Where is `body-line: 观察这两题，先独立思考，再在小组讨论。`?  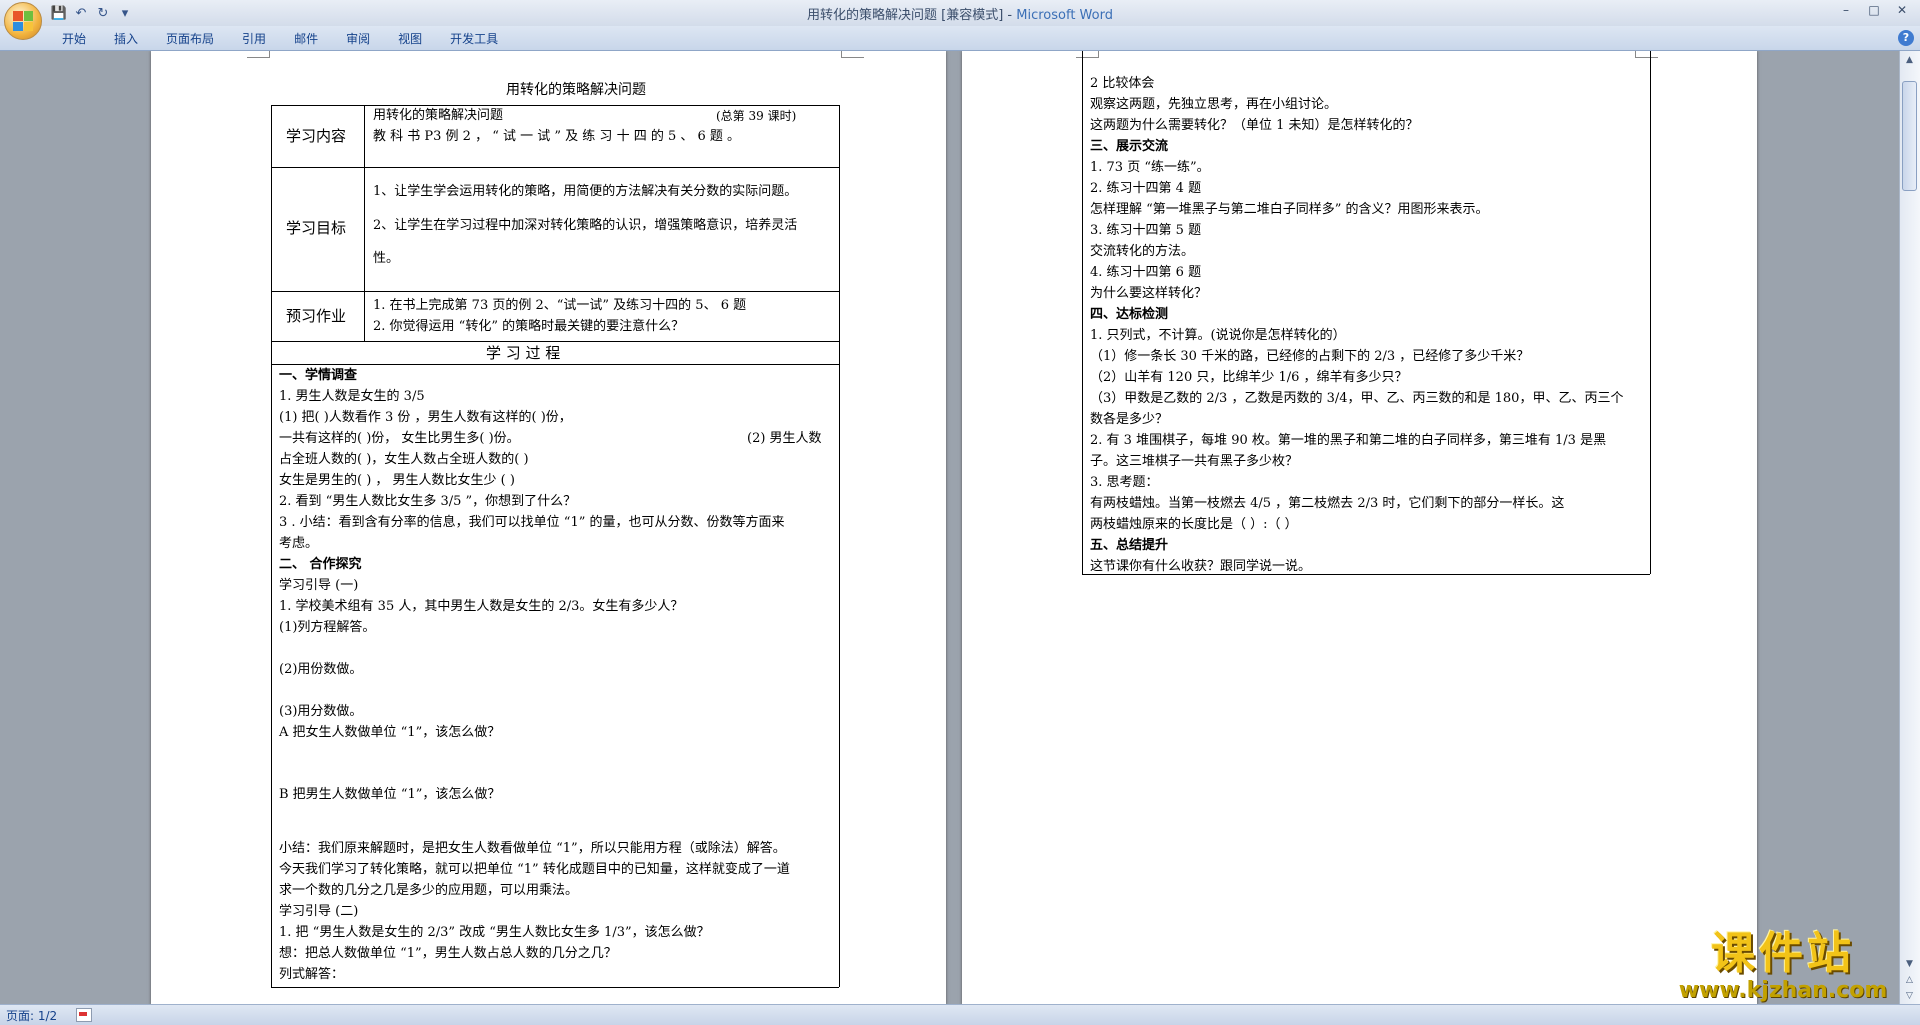 body-line: 观察这两题，先独立思考，再在小组讨论。 is located at coordinates (1214, 104).